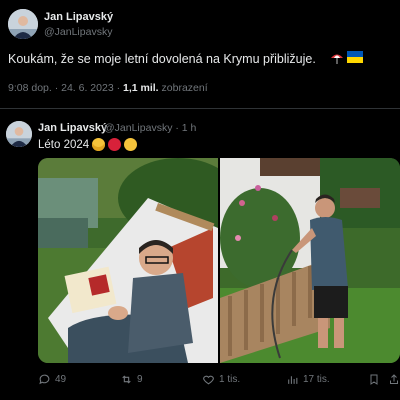  Describe the element at coordinates (131, 144) in the screenshot. I see `grimace-emoji` at that location.